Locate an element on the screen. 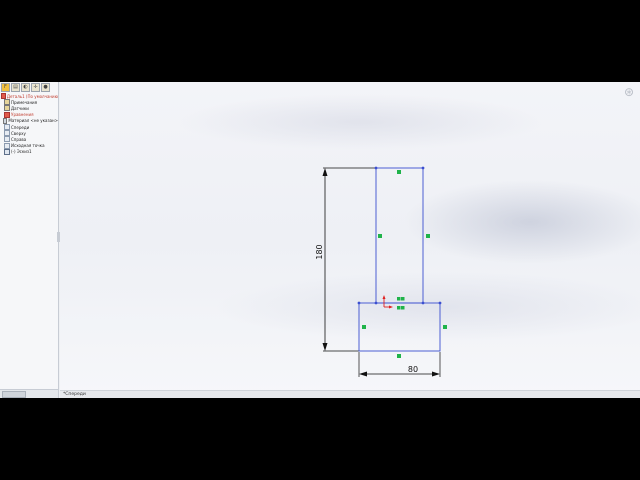  dimxpert-tab-icon: ✛ is located at coordinates (35, 87).